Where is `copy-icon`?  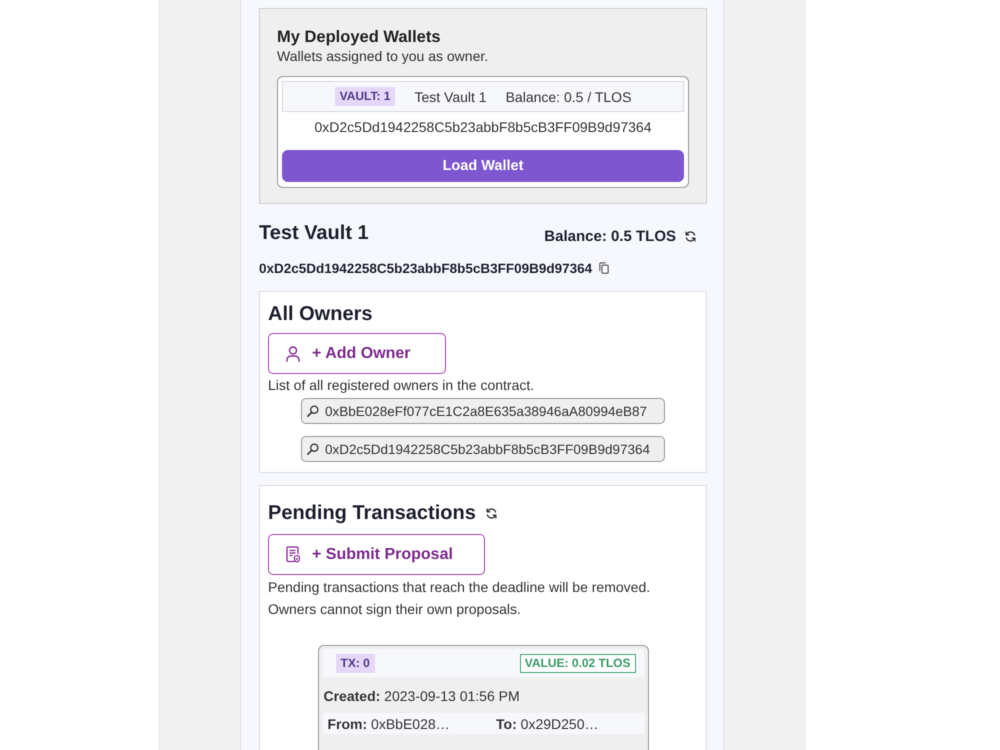
copy-icon is located at coordinates (604, 268).